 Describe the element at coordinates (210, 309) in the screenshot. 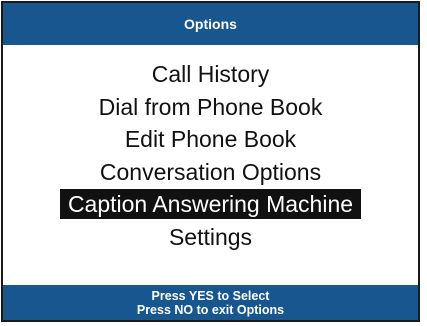

I see `footer-line-no: Press NO to exit Options` at that location.